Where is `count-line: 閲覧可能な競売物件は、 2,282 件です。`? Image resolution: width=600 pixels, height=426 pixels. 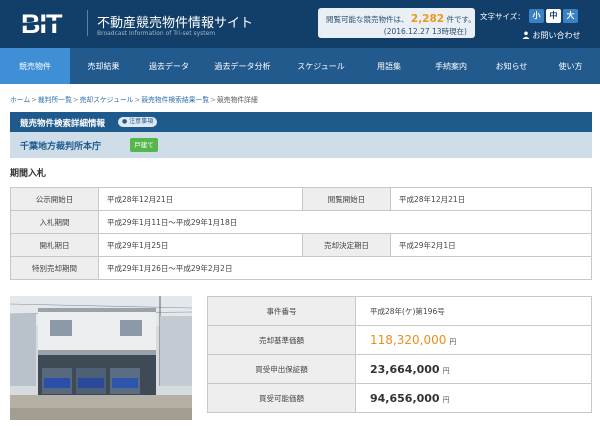
count-line: 閲覧可能な競売物件は、 2,282 件です。 is located at coordinates (401, 19).